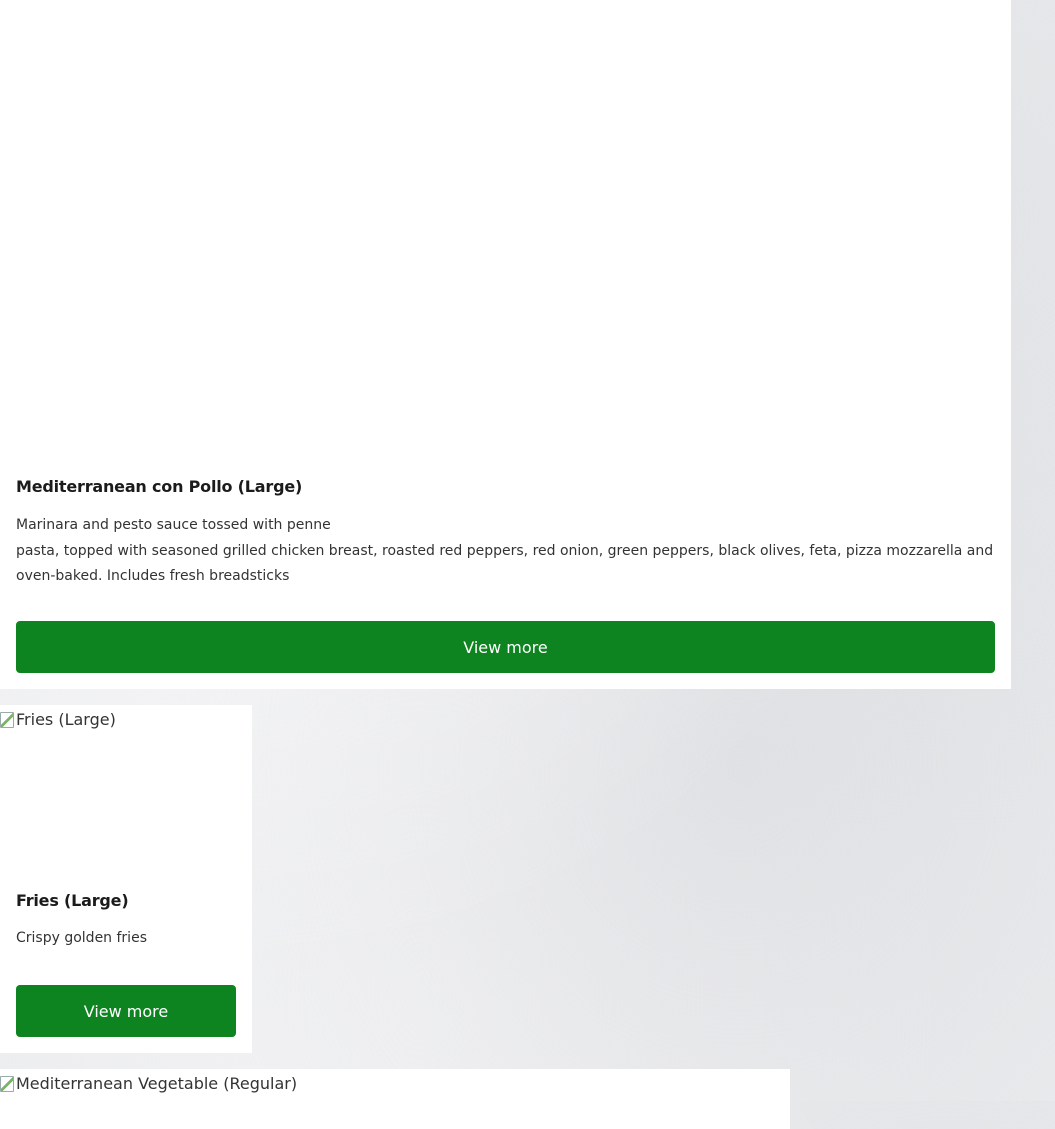 The image size is (1055, 1129). Describe the element at coordinates (395, 1099) in the screenshot. I see `menu-item-card: Mediterranean Vegetable (Regular)` at that location.